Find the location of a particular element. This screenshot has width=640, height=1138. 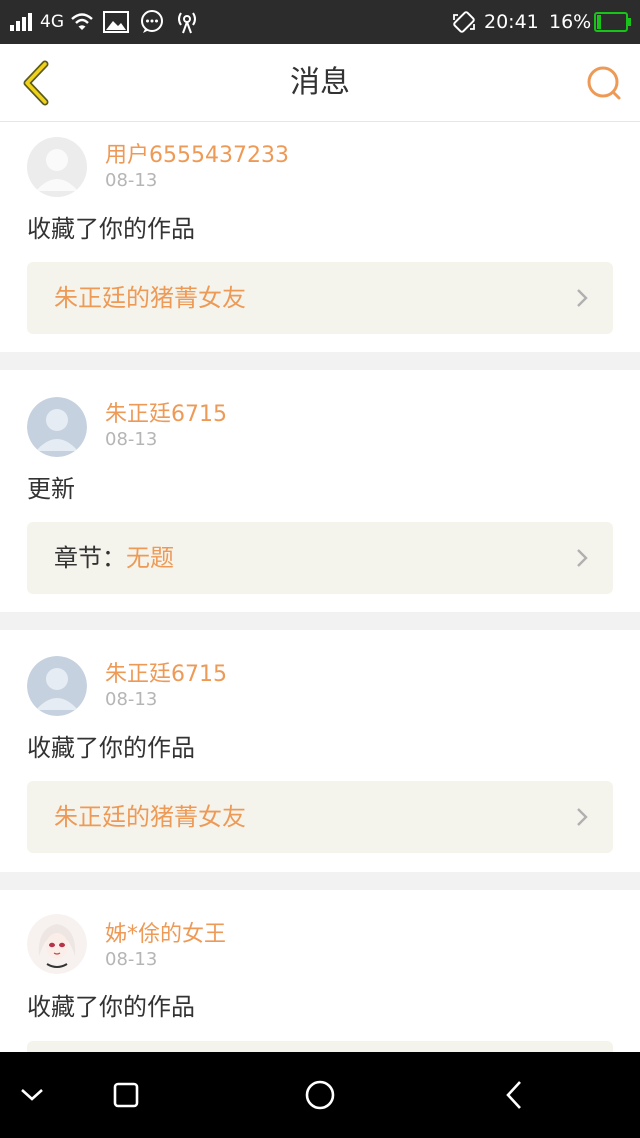

recents-button is located at coordinates (126, 1095).